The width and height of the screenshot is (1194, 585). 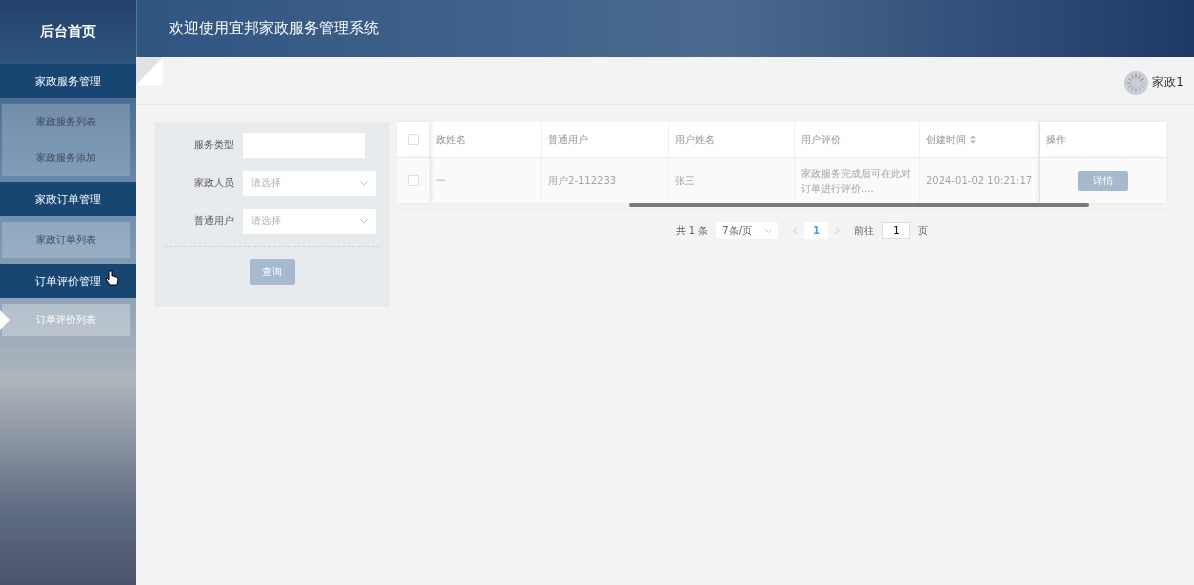 I want to click on scrollbar-thumb, so click(x=859, y=205).